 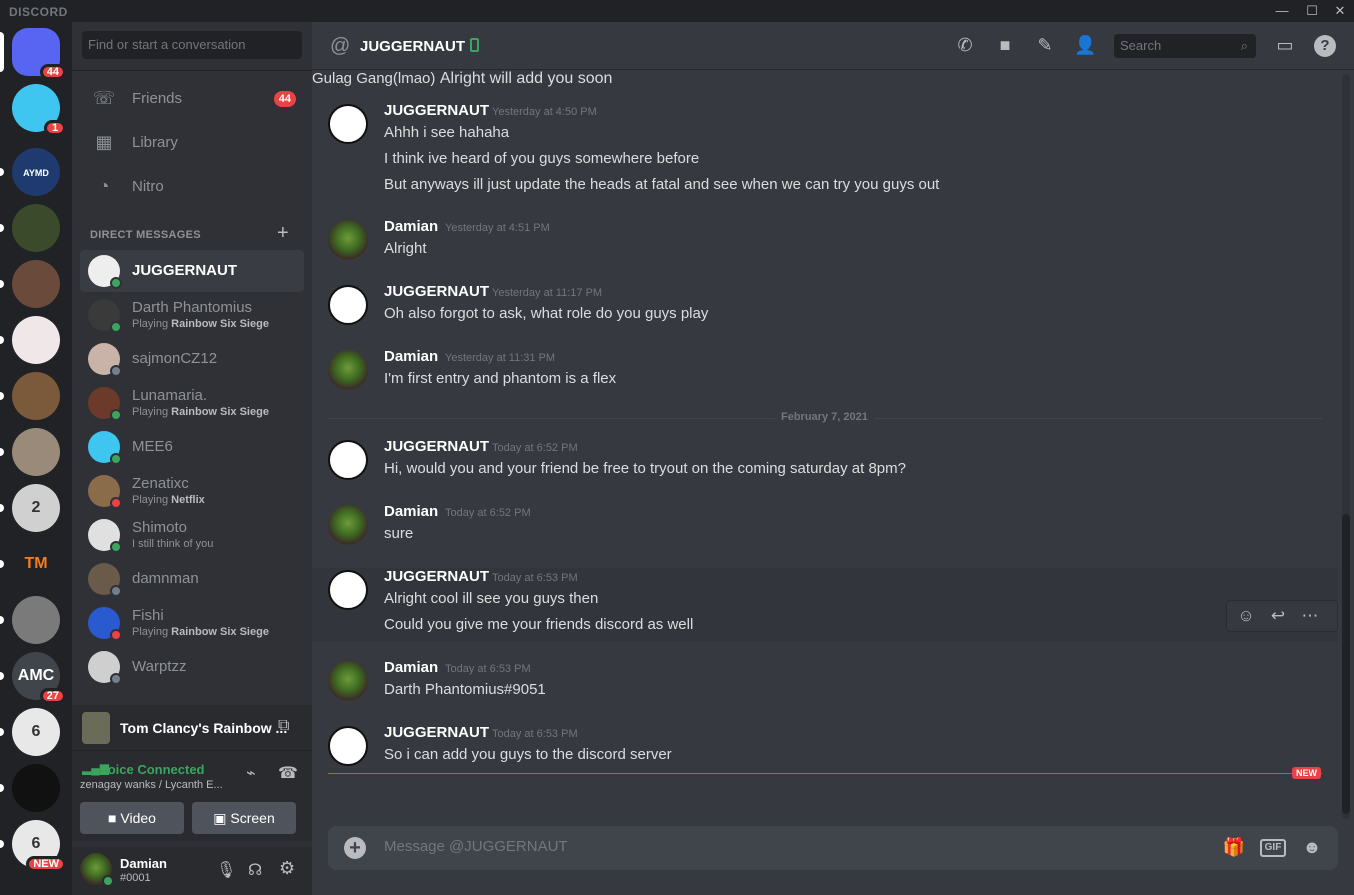 What do you see at coordinates (148, 615) in the screenshot?
I see `dm-name: Fishi` at bounding box center [148, 615].